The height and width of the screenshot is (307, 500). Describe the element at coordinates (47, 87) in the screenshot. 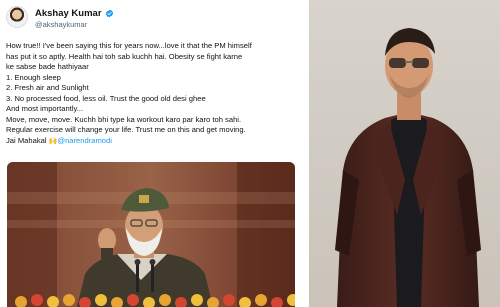

I see `tweet-line: 2. Fresh air and Sunlight` at that location.